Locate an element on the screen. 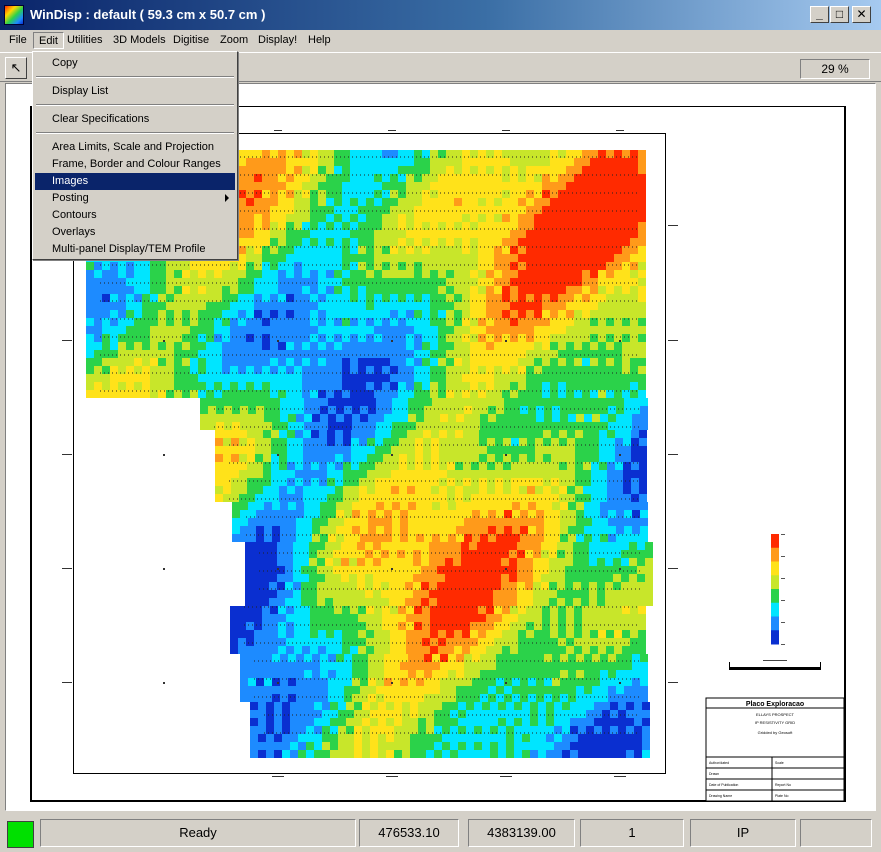 The height and width of the screenshot is (852, 881). menu-item-clear-specifications: Clear Specifications is located at coordinates (135, 119).